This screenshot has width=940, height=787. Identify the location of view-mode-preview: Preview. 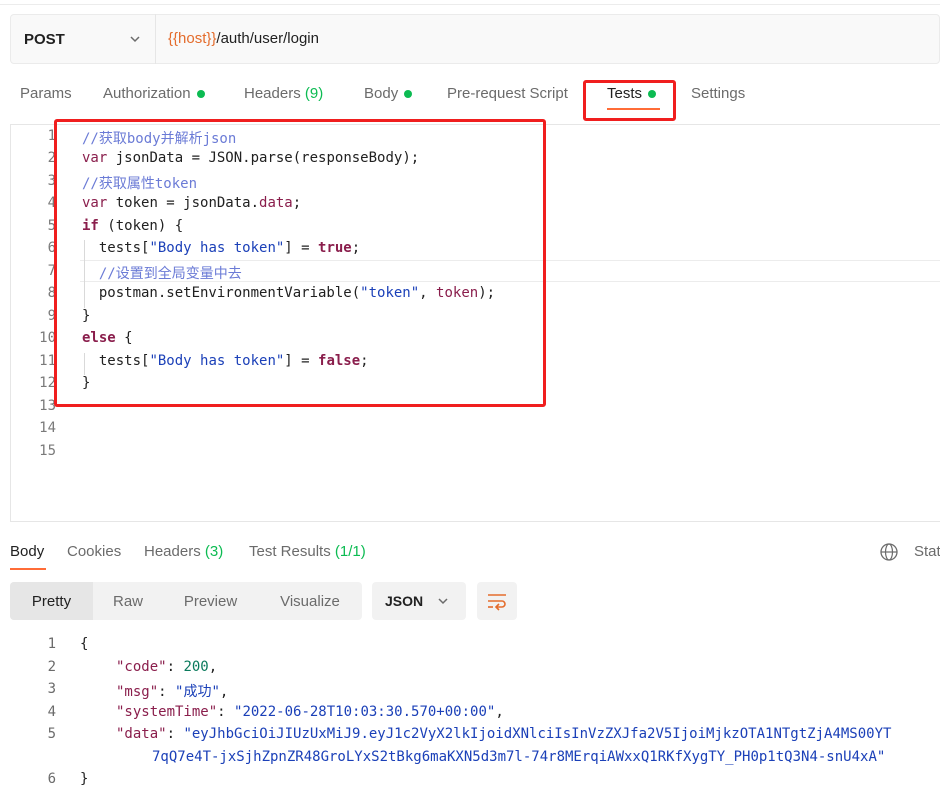
(210, 601).